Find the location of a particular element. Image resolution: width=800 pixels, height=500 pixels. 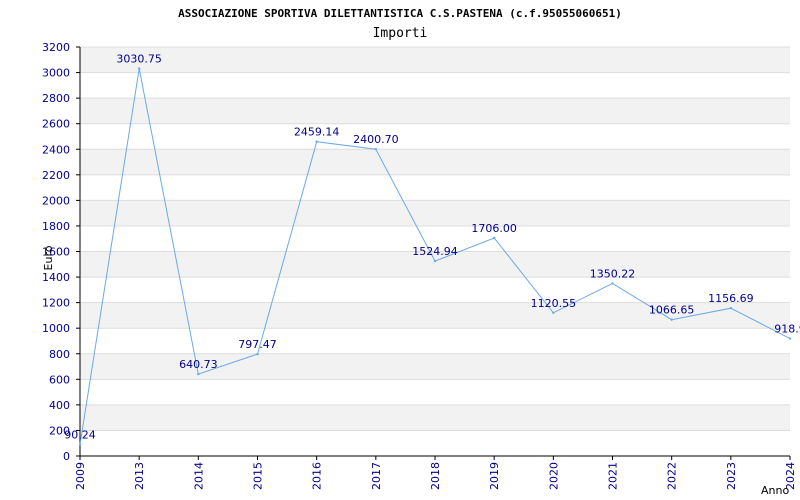

x-tick-label: 2017 is located at coordinates (376, 476).